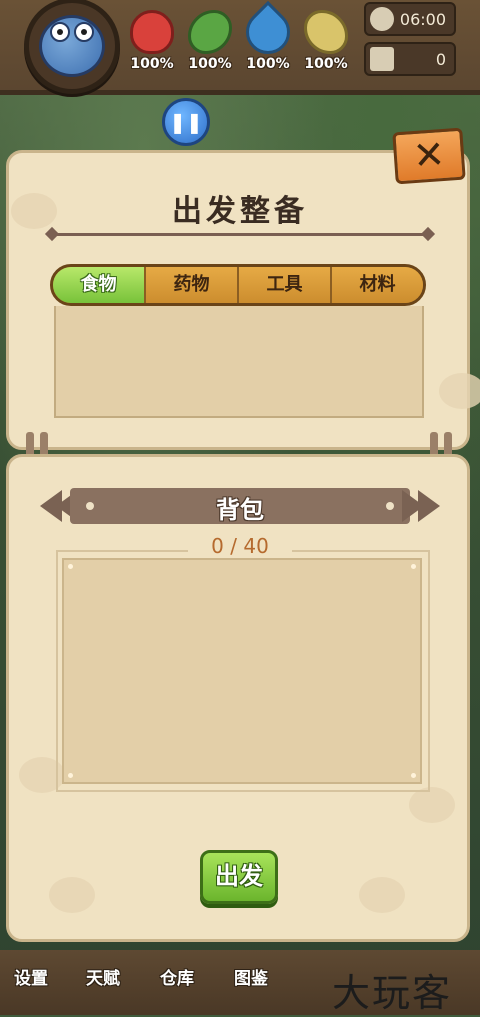  What do you see at coordinates (326, 32) in the screenshot?
I see `muscle-arm-icon` at bounding box center [326, 32].